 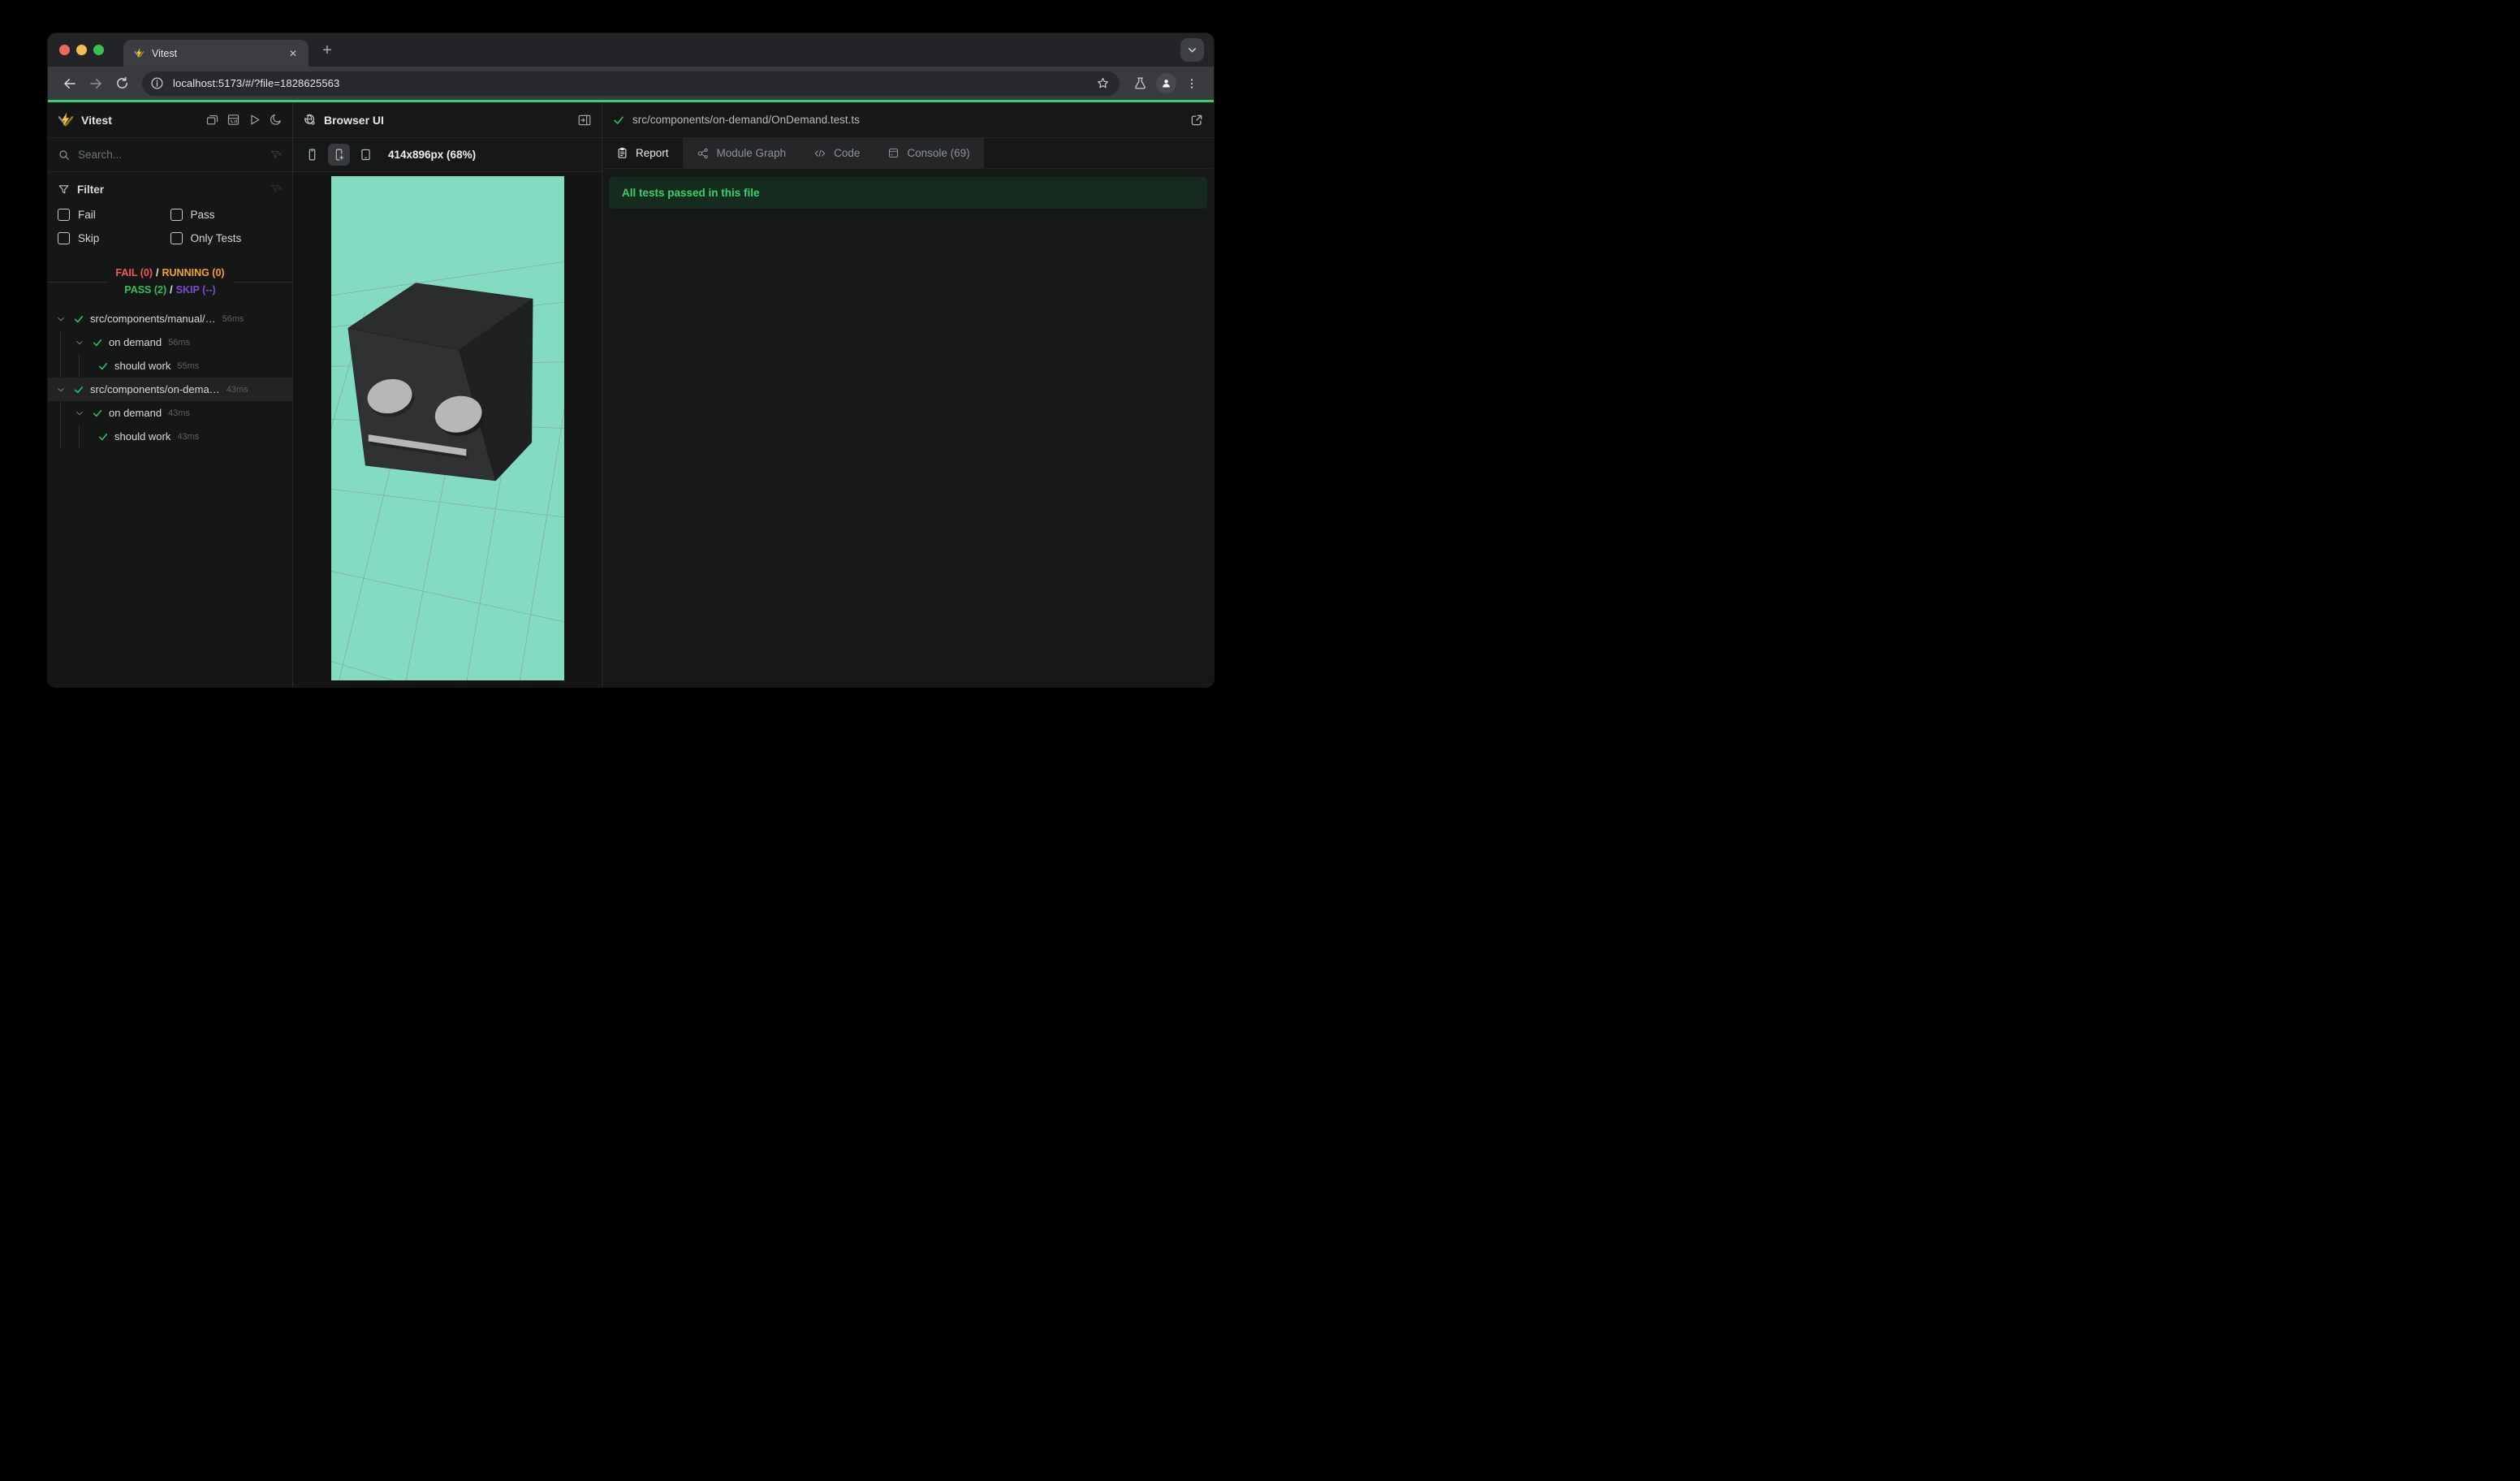 I want to click on clipboard-icon, so click(x=622, y=153).